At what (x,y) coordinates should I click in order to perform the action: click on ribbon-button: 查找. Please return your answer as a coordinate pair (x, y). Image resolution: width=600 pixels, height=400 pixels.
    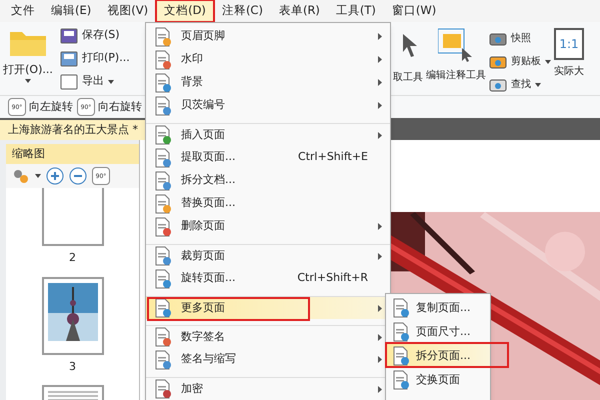
    Looking at the image, I should click on (520, 84).